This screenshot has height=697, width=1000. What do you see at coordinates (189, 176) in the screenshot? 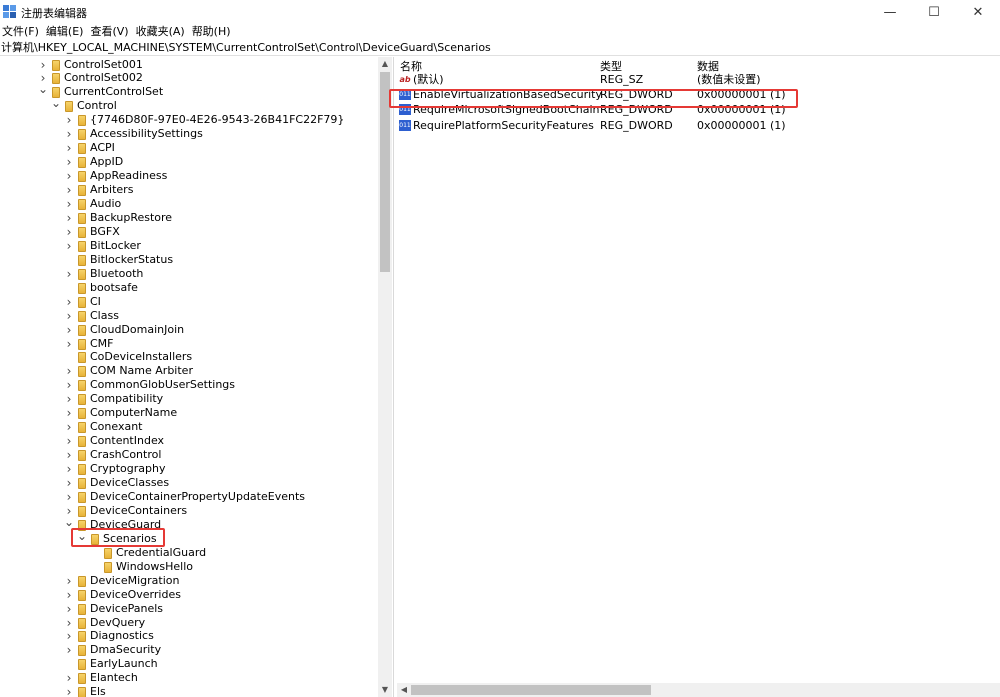
I see `tree-node: › AppReadiness` at bounding box center [189, 176].